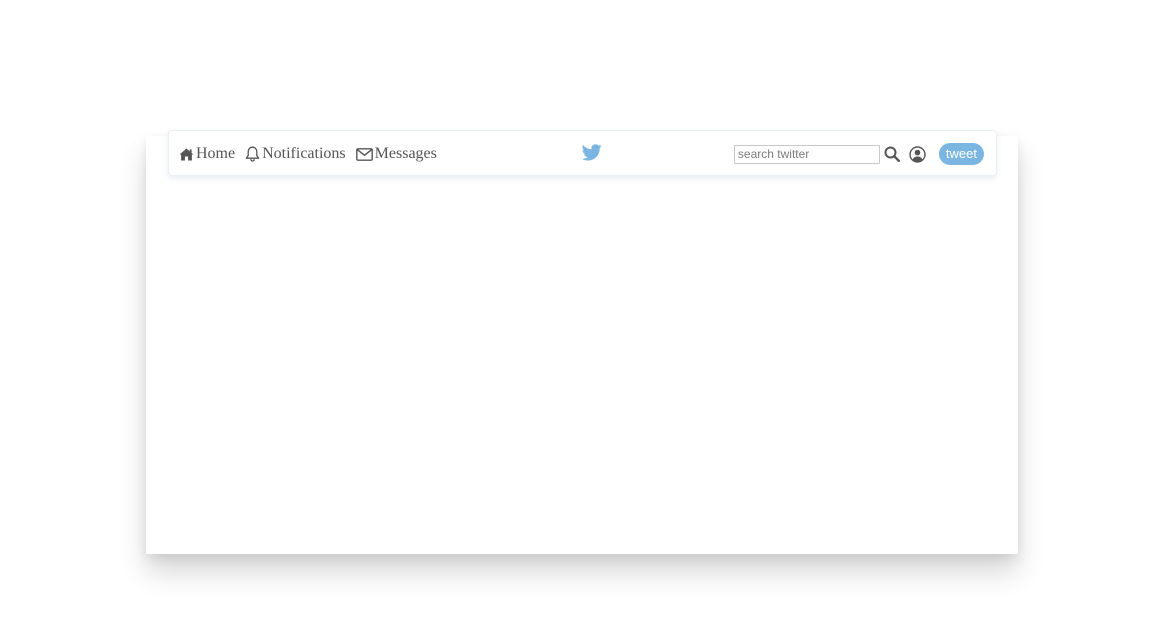 The width and height of the screenshot is (1166, 622). I want to click on nav-messages-label: Messages, so click(405, 153).